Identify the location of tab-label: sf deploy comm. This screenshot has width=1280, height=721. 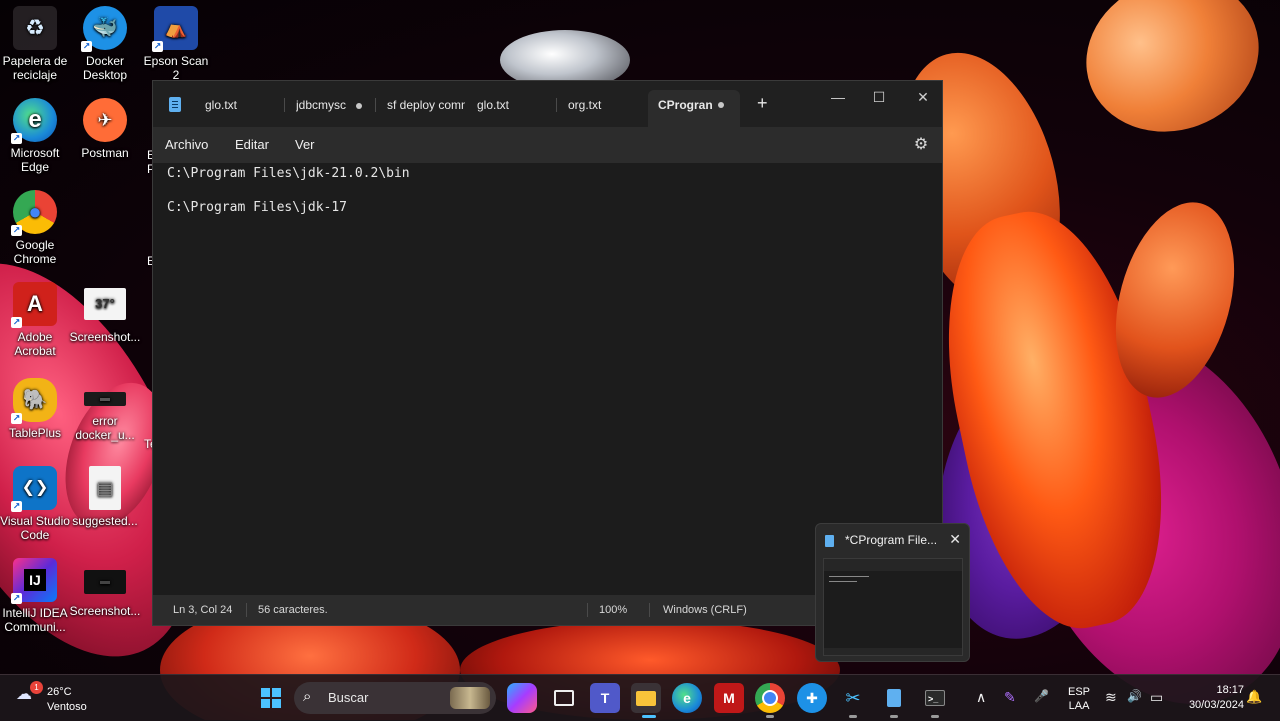
(426, 105).